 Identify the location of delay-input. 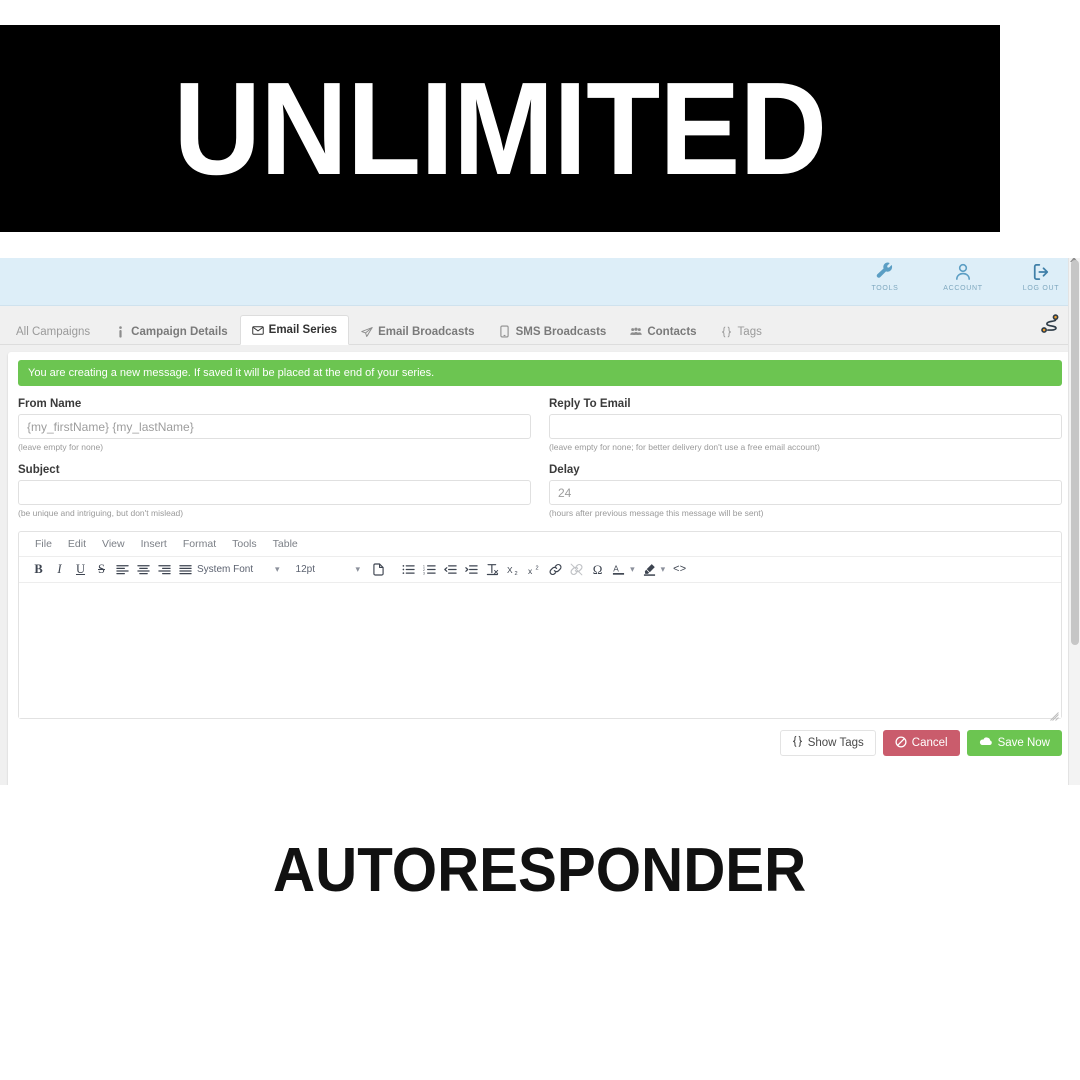
(805, 492).